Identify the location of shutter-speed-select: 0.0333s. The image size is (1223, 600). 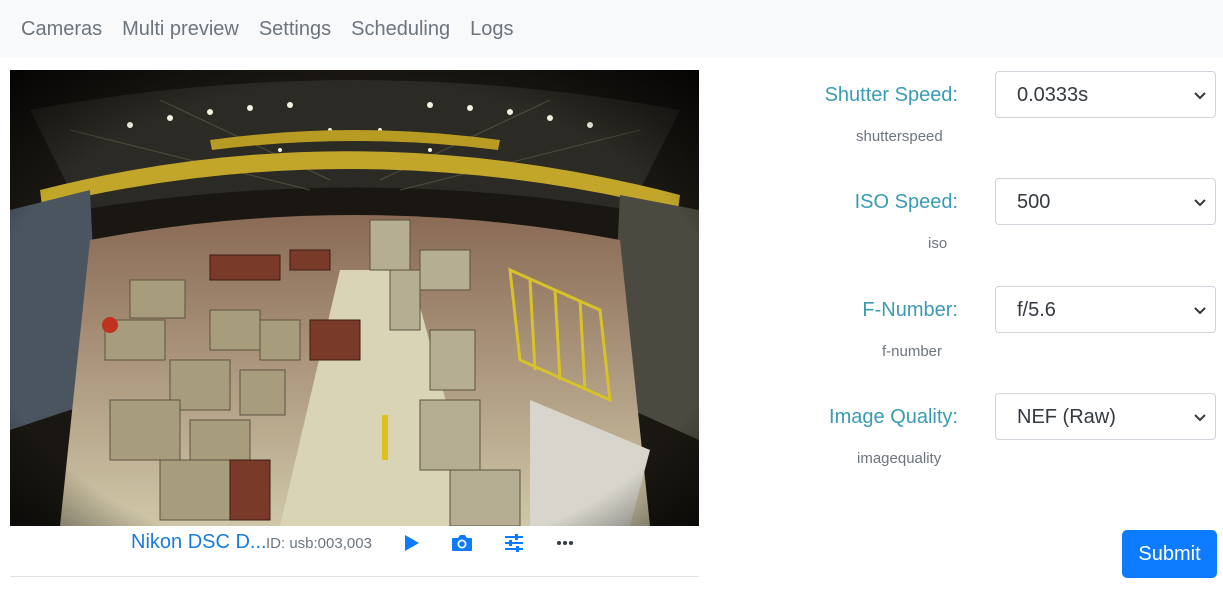
(1105, 94).